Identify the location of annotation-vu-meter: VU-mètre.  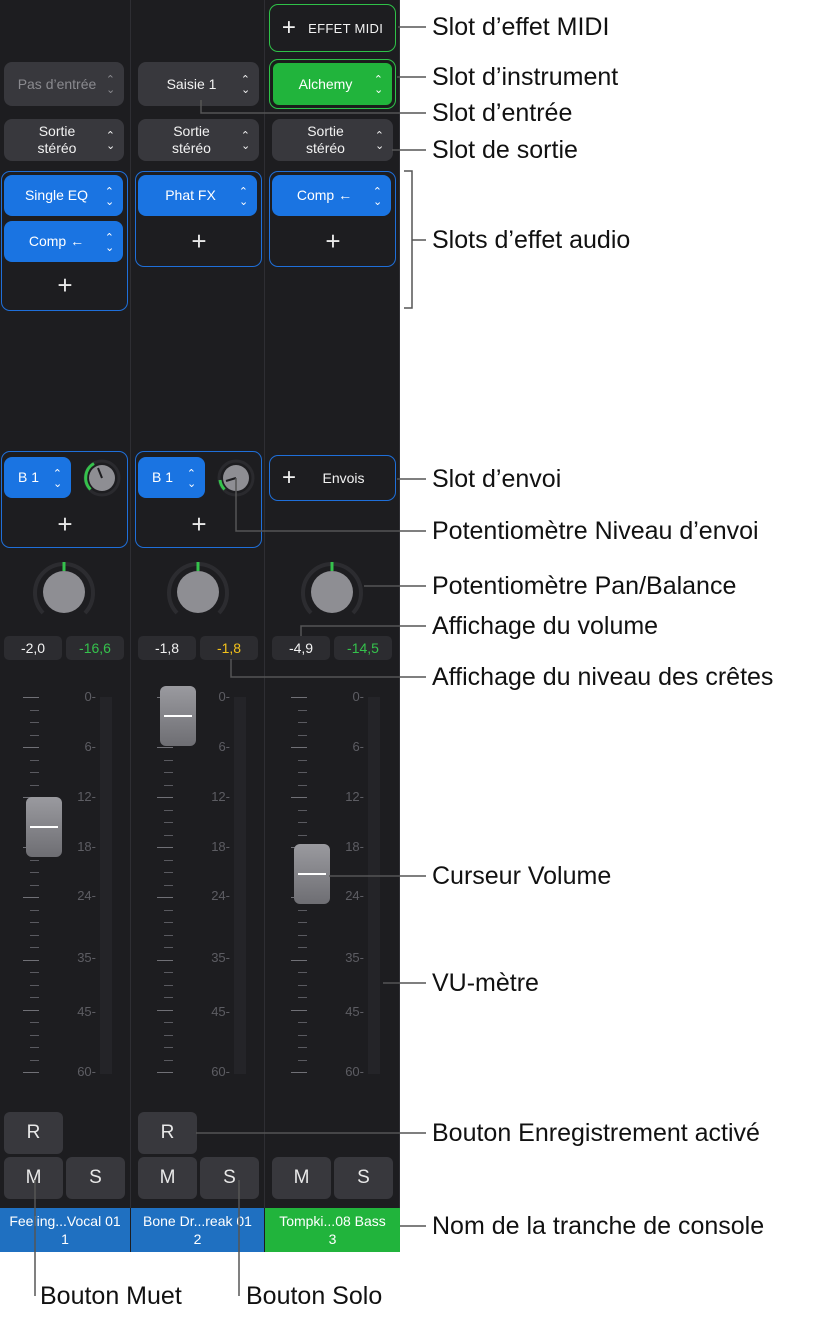
(485, 983).